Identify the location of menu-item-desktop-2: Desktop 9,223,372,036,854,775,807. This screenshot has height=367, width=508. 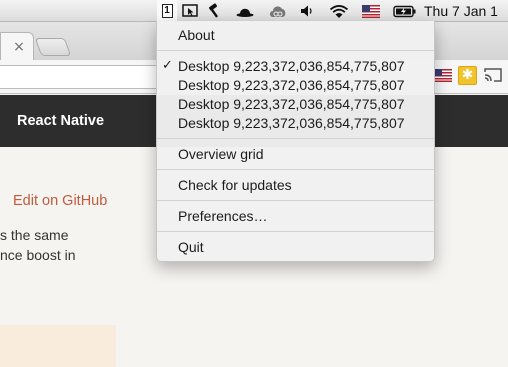
(295, 85).